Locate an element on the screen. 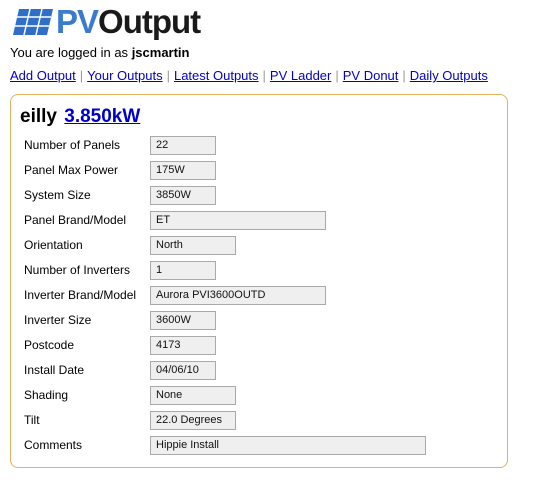 The height and width of the screenshot is (488, 536). nav-your-outputs: Your Outputs is located at coordinates (124, 75).